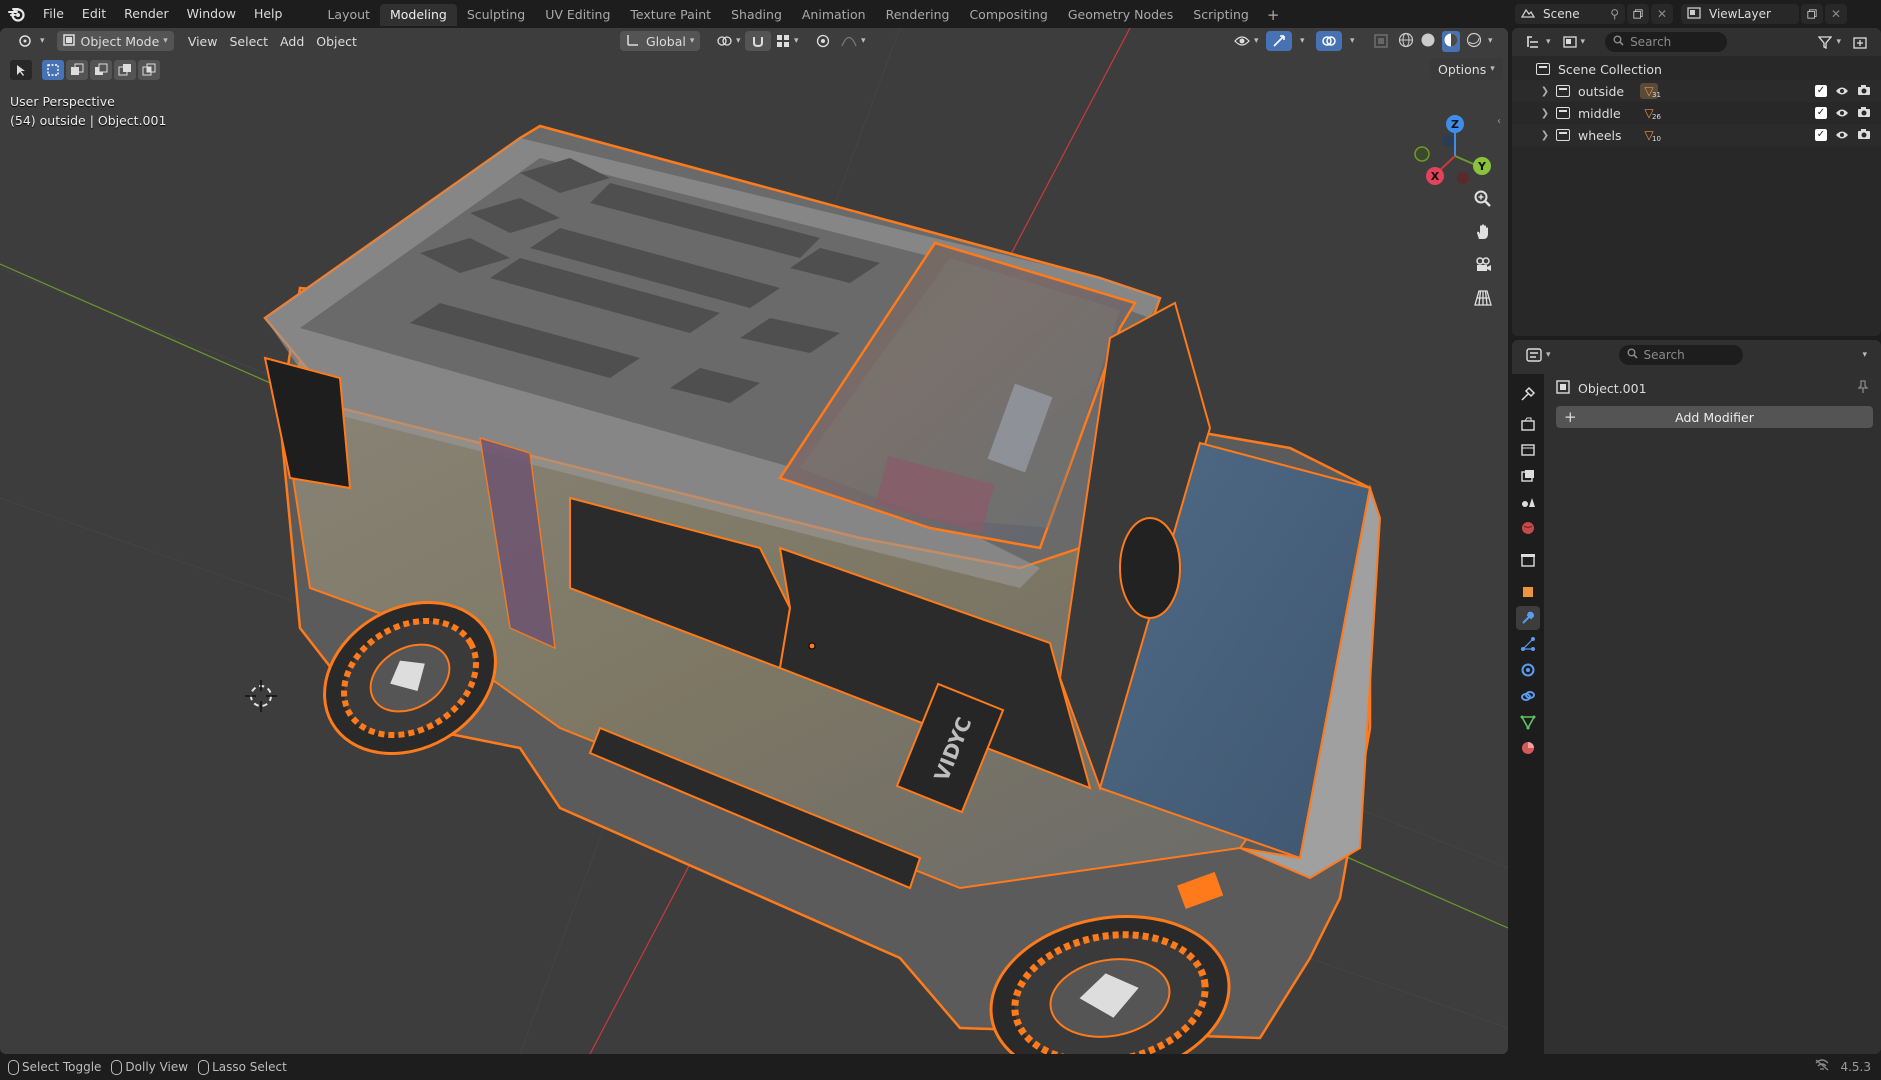  What do you see at coordinates (1279, 41) in the screenshot?
I see `gizmo-toggle` at bounding box center [1279, 41].